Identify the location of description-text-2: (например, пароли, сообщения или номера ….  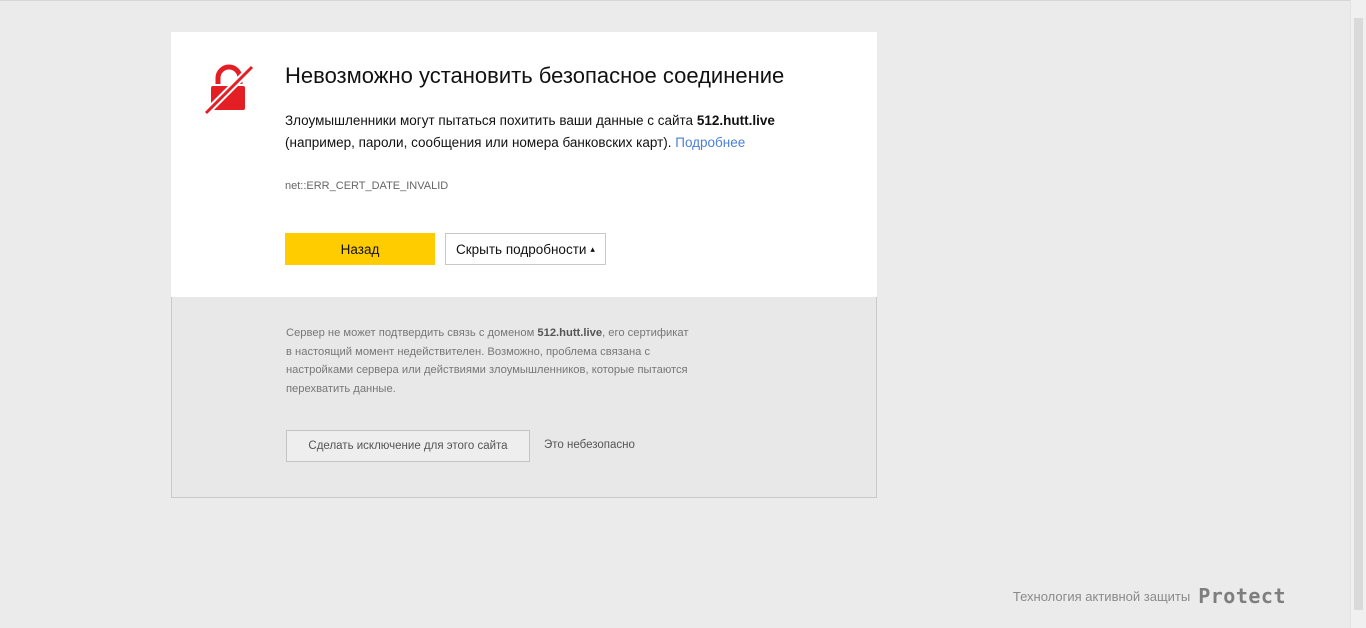
(480, 142).